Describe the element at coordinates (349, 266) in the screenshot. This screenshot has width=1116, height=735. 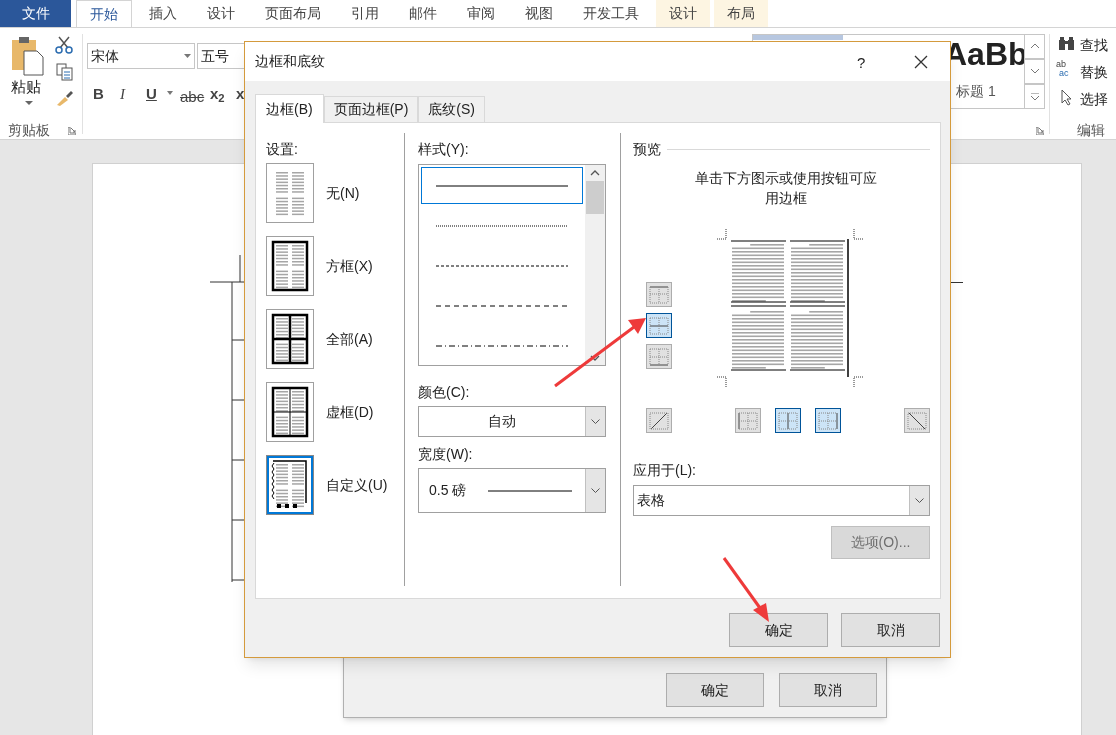
I see `option-label: 方框(X)` at that location.